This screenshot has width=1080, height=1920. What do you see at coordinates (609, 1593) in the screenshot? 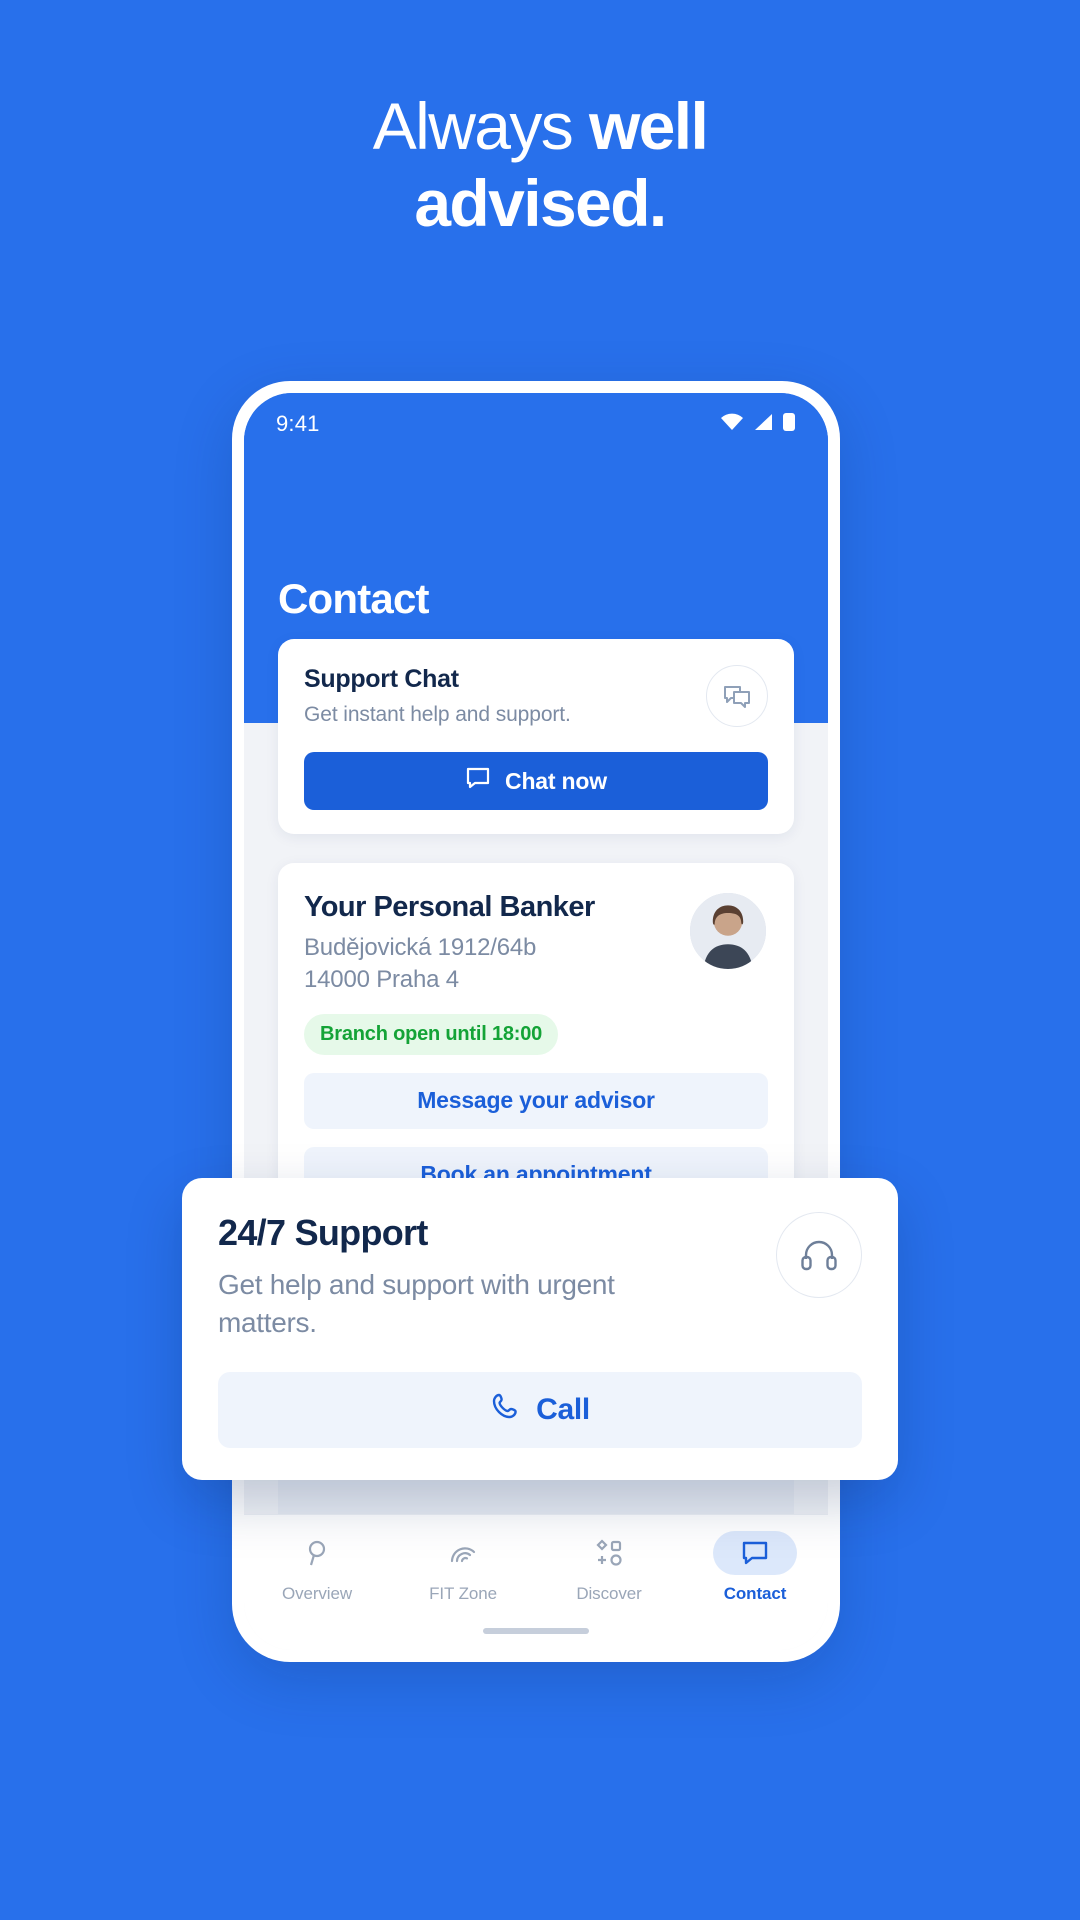
I see `nav-label-discover: Discover` at bounding box center [609, 1593].